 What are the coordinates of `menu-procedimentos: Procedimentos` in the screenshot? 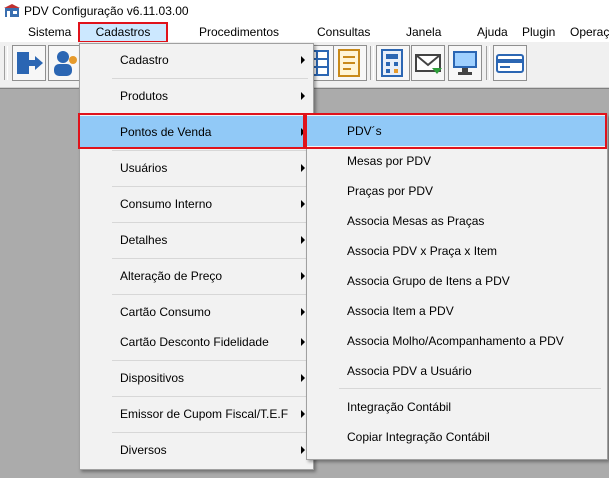 It's located at (239, 32).